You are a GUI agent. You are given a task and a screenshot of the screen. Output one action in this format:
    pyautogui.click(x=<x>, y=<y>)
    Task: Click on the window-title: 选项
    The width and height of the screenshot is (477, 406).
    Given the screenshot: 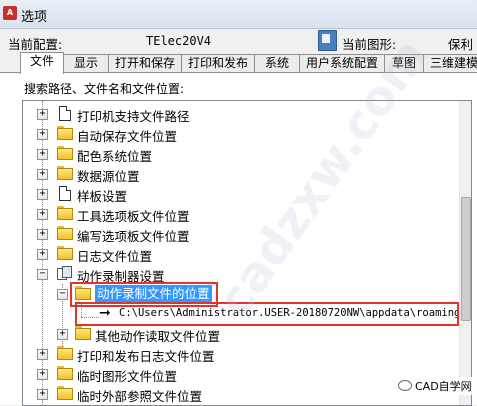 What is the action you would take?
    pyautogui.click(x=34, y=17)
    